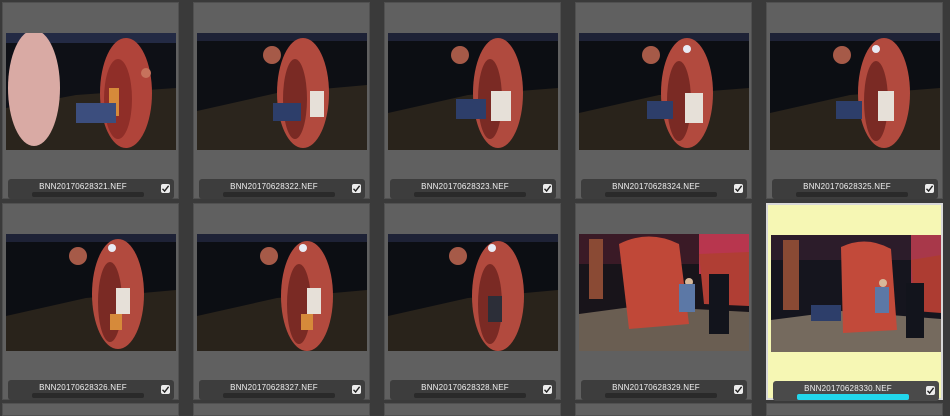 Image resolution: width=950 pixels, height=416 pixels. Describe the element at coordinates (83, 387) in the screenshot. I see `filename-label: BNN20170628326.NEF` at that location.